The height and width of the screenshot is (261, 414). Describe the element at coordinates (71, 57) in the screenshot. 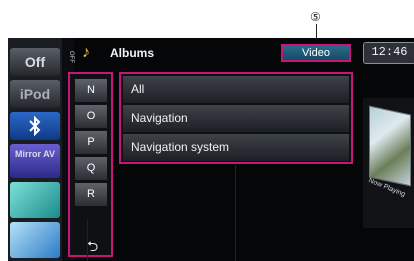

I see `tag-off: OFF` at that location.